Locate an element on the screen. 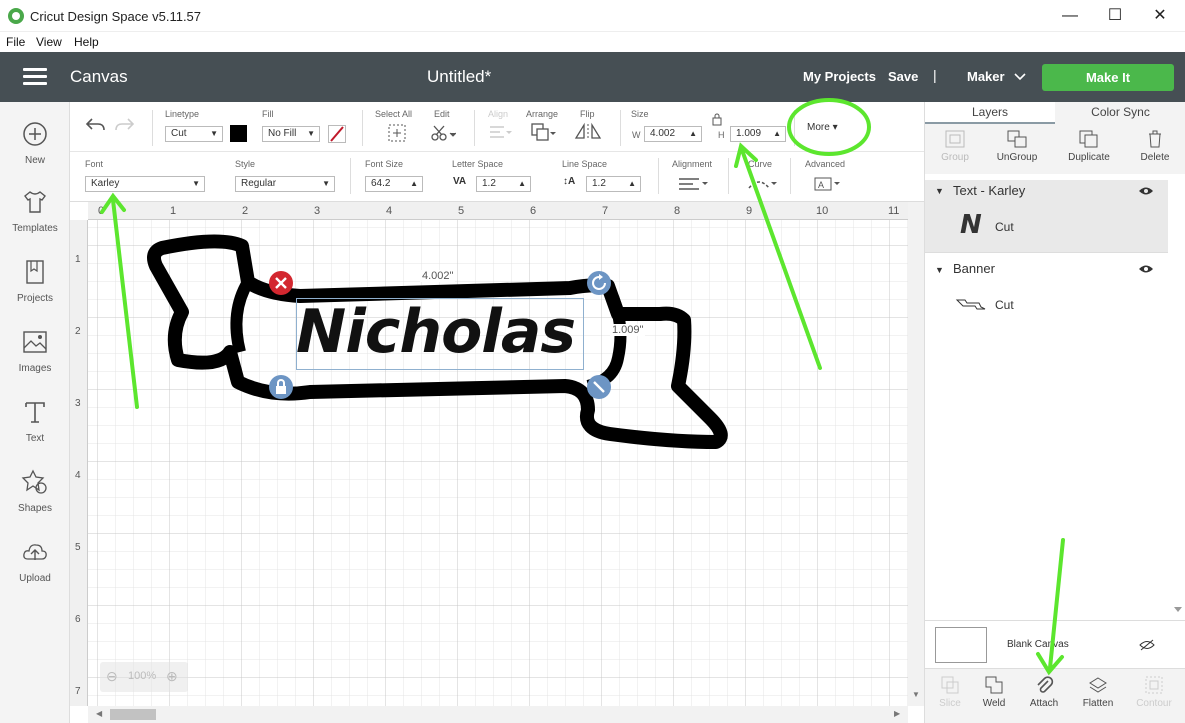 This screenshot has width=1185, height=723. align-label: Align is located at coordinates (498, 114).